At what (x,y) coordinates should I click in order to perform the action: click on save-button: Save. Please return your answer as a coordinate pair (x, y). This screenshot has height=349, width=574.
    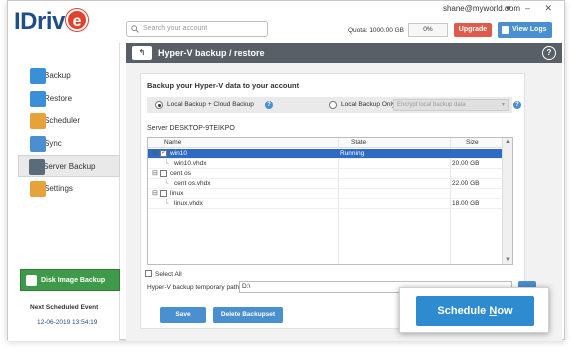
    Looking at the image, I should click on (183, 315).